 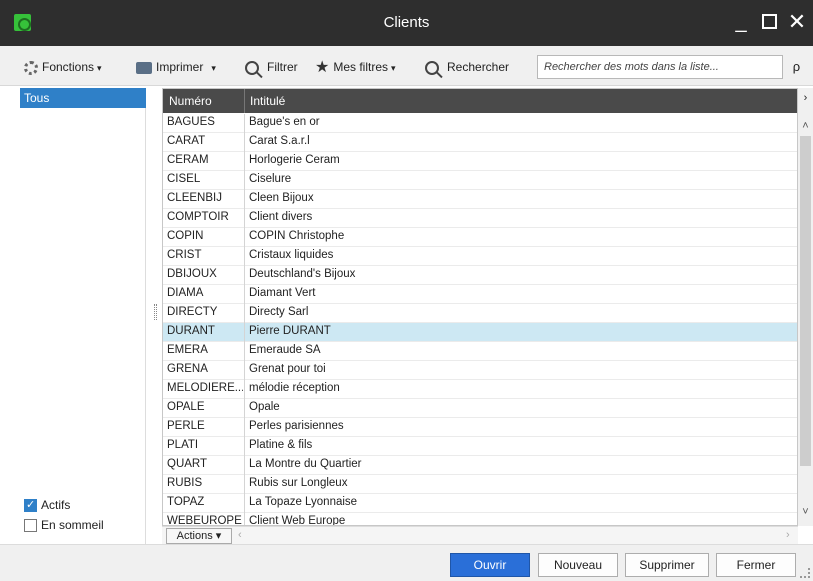 What do you see at coordinates (805, 512) in the screenshot?
I see `scroll-down-icon: ˅` at bounding box center [805, 512].